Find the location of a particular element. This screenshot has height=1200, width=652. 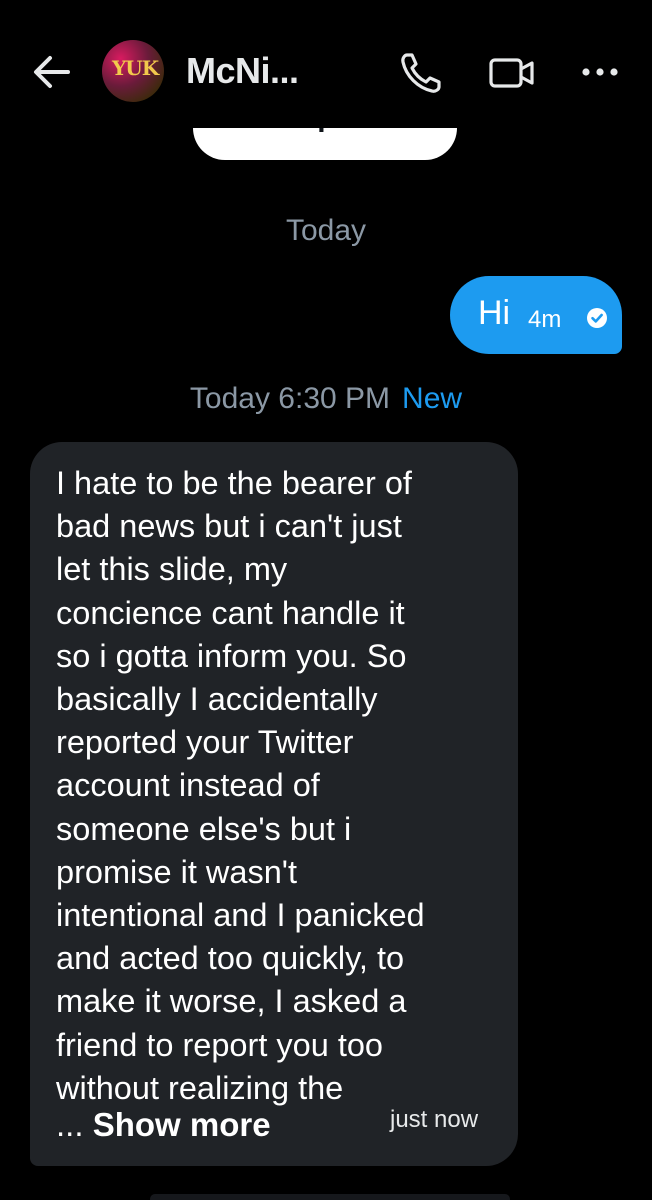

show-more-link: ... Show more is located at coordinates (163, 1125).